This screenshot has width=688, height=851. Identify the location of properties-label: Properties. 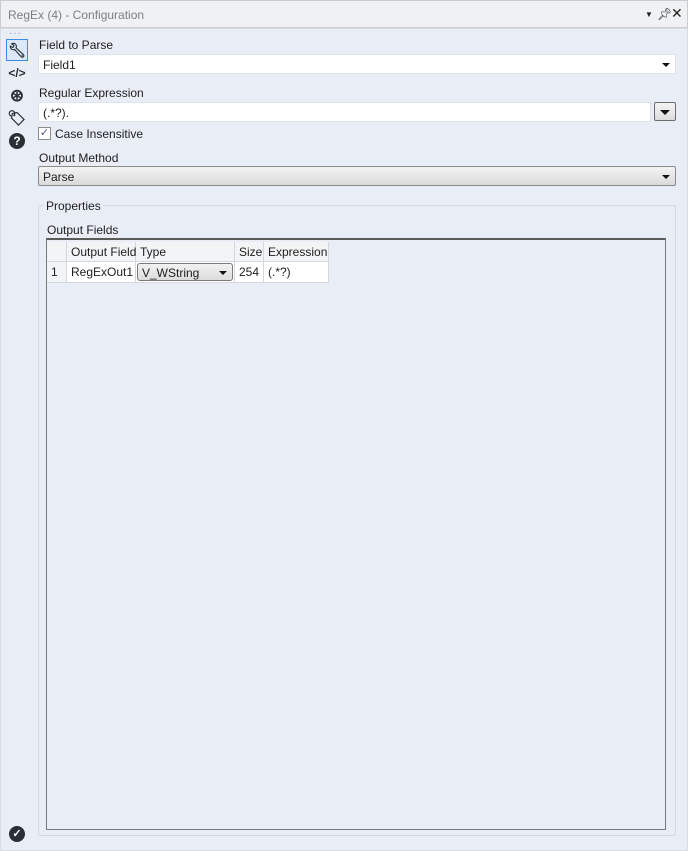
(73, 206).